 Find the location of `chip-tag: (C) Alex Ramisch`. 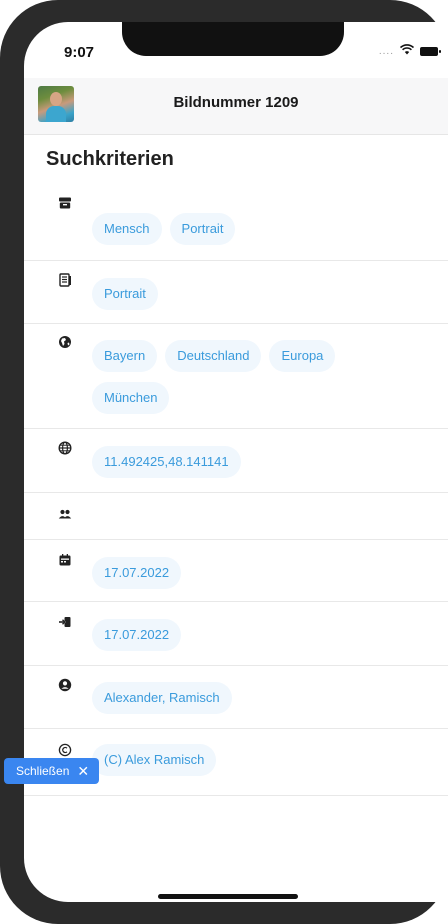

chip-tag: (C) Alex Ramisch is located at coordinates (154, 760).